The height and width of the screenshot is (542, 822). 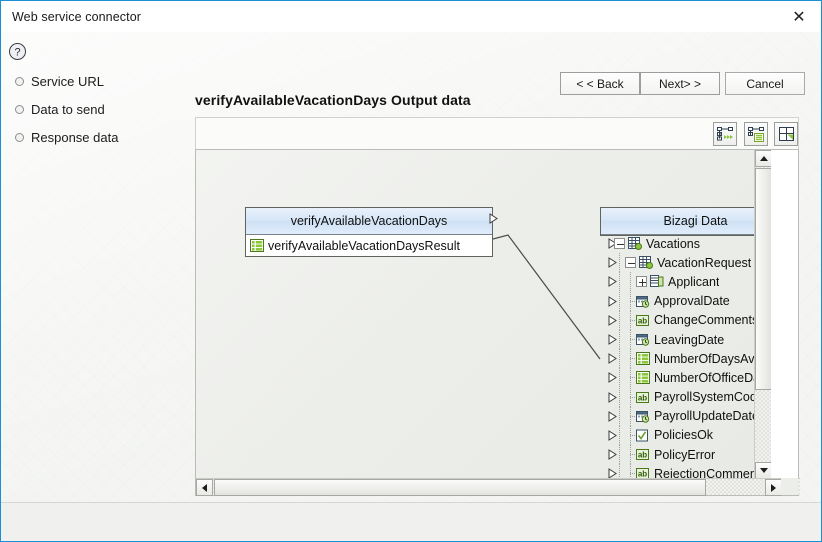 What do you see at coordinates (692, 301) in the screenshot?
I see `tree-row-label: ApprovalDate` at bounding box center [692, 301].